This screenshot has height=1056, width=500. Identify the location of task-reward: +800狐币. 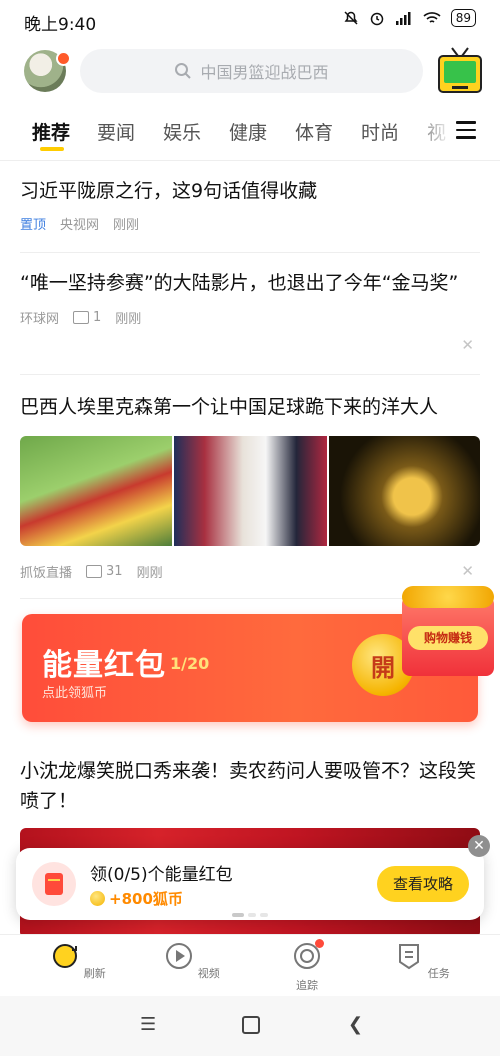
(136, 898).